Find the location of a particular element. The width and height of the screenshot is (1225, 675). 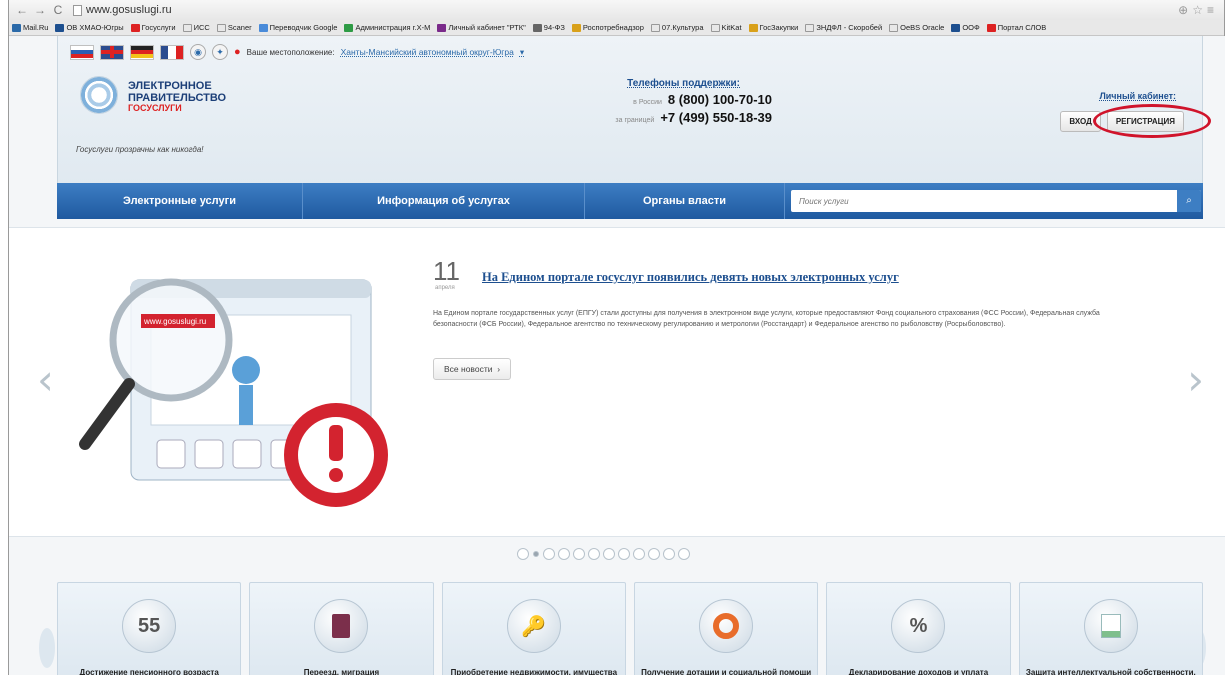

personal-cabinet: Личный кабинет: ВХОД РЕГИСТРАЦИЯ is located at coordinates (1107, 114).